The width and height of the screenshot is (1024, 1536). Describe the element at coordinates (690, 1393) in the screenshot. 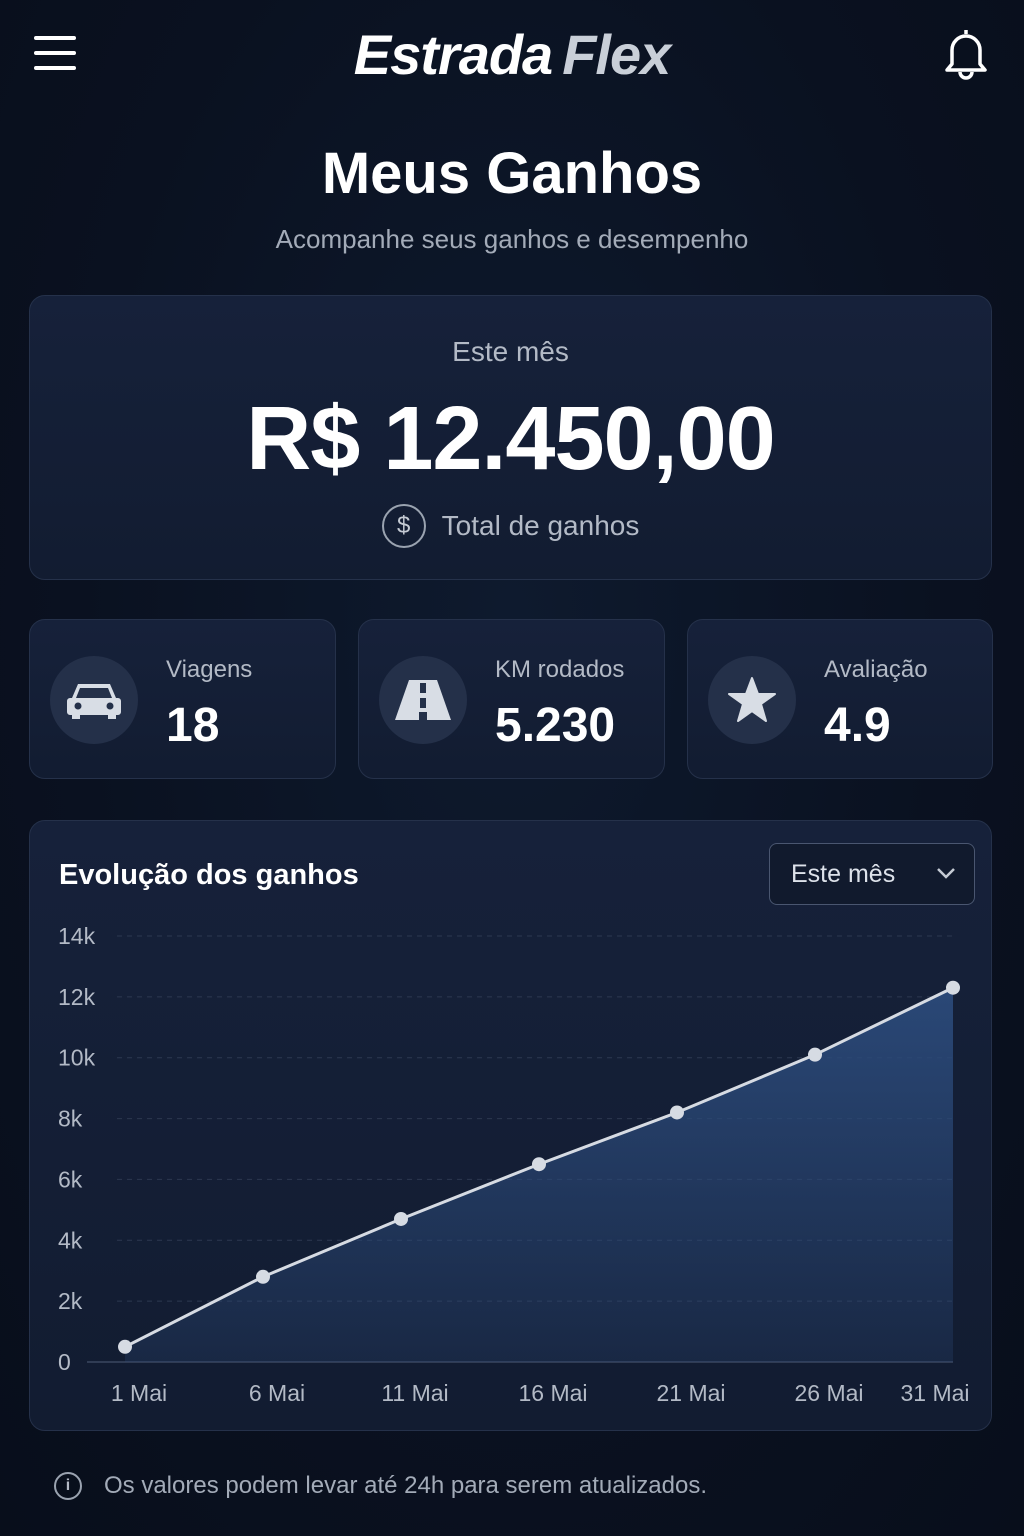

I see `x-tick-label: 21 Mai` at that location.